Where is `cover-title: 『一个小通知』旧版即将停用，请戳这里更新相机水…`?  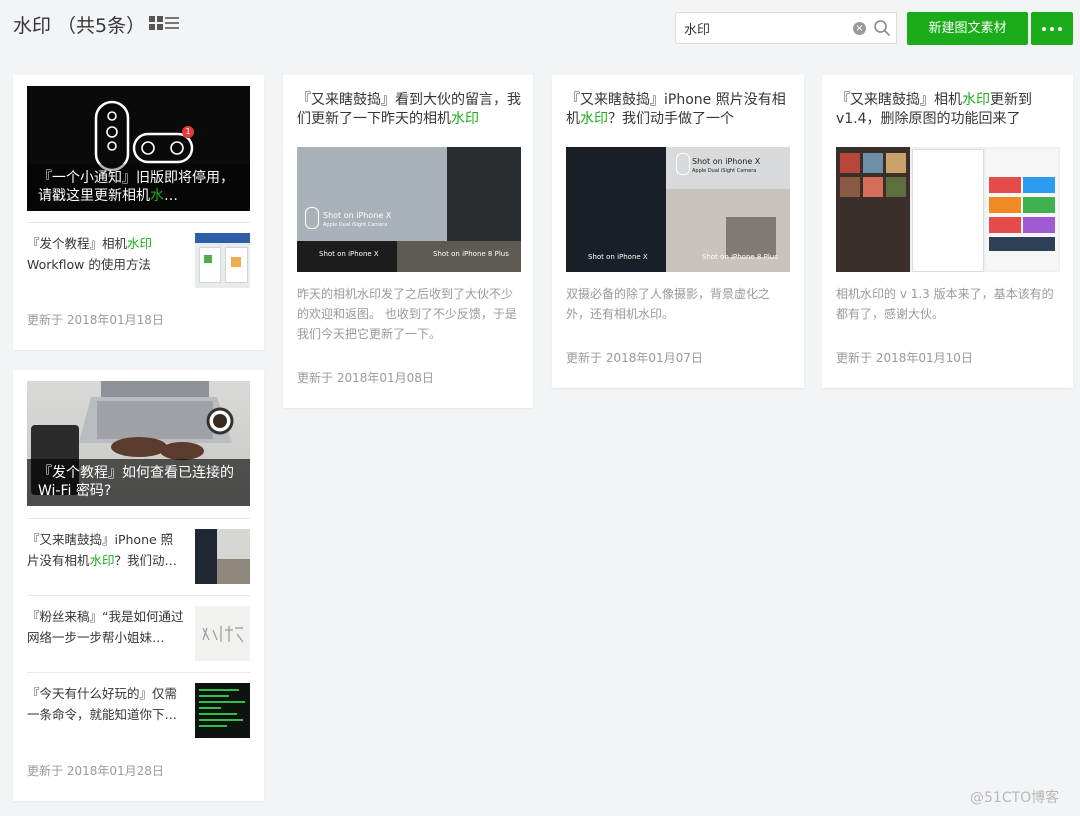 cover-title: 『一个小通知』旧版即将停用，请戳这里更新相机水… is located at coordinates (138, 187).